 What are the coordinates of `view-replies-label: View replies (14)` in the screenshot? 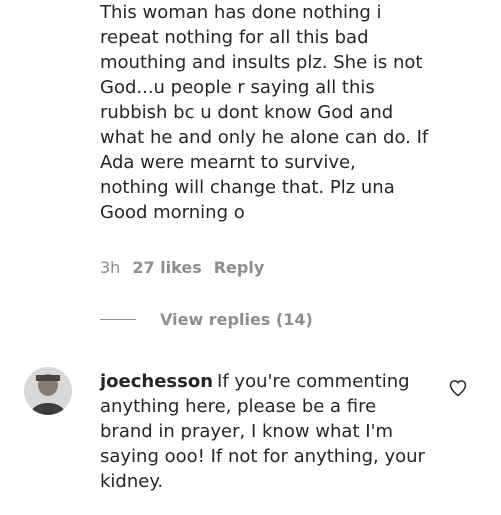 It's located at (236, 319).